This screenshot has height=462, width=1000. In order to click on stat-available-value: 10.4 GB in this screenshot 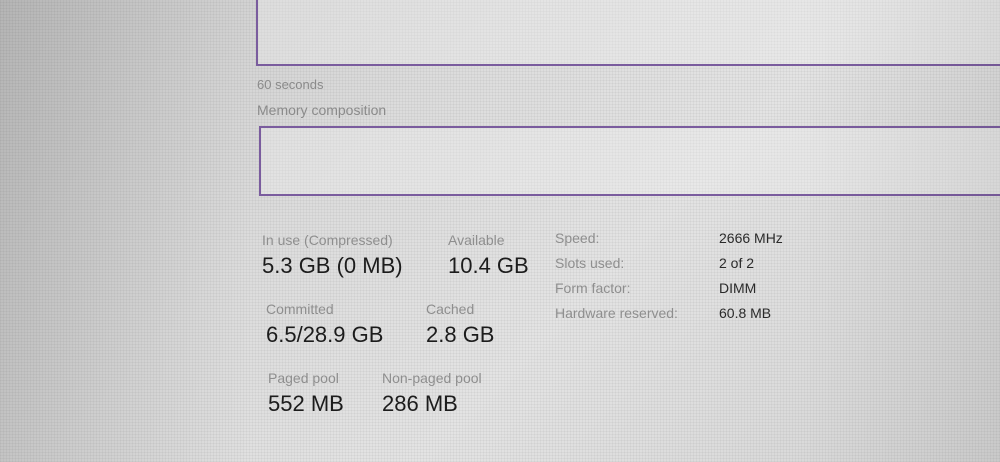, I will do `click(488, 265)`.